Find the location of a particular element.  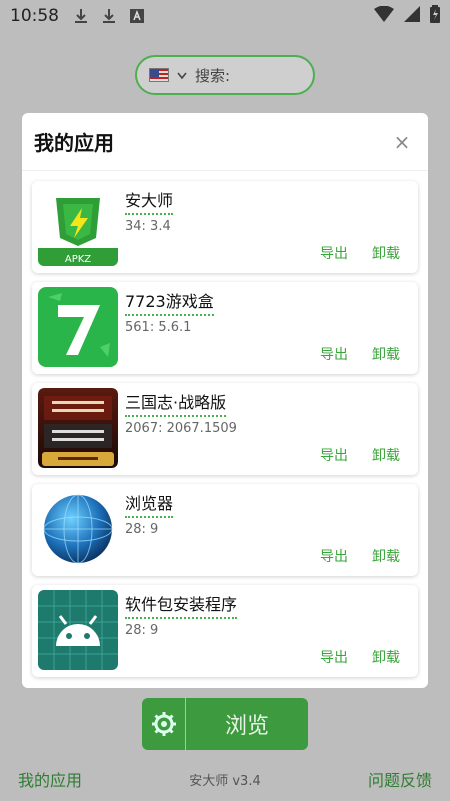

us-flag-icon is located at coordinates (159, 75).